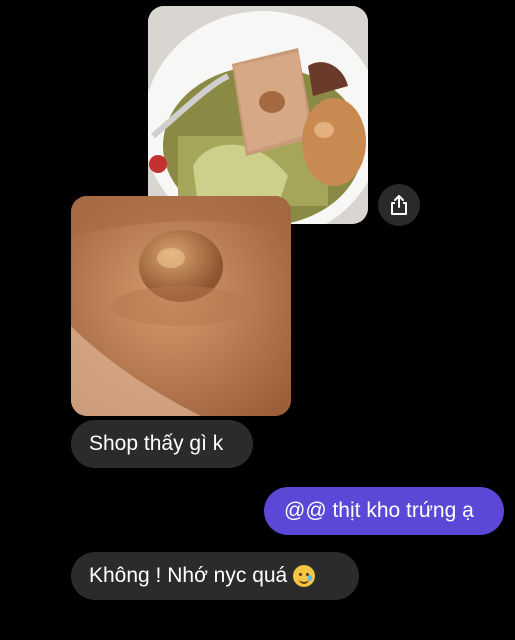  I want to click on share-button, so click(399, 205).